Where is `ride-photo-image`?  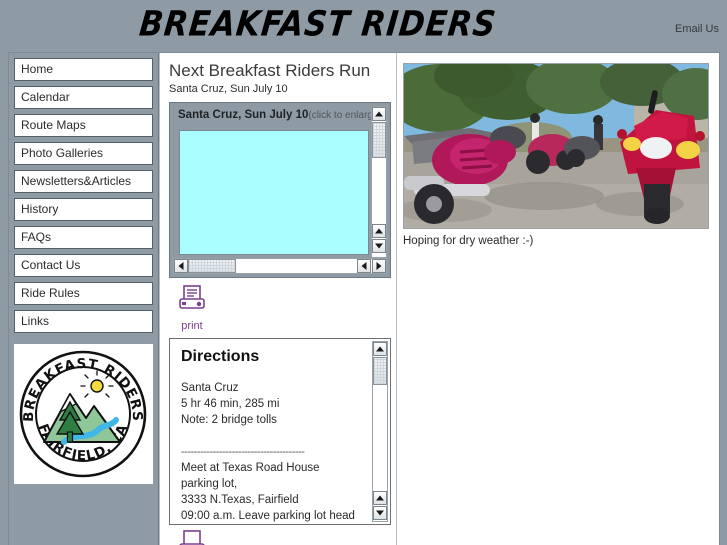
ride-photo-image is located at coordinates (556, 146).